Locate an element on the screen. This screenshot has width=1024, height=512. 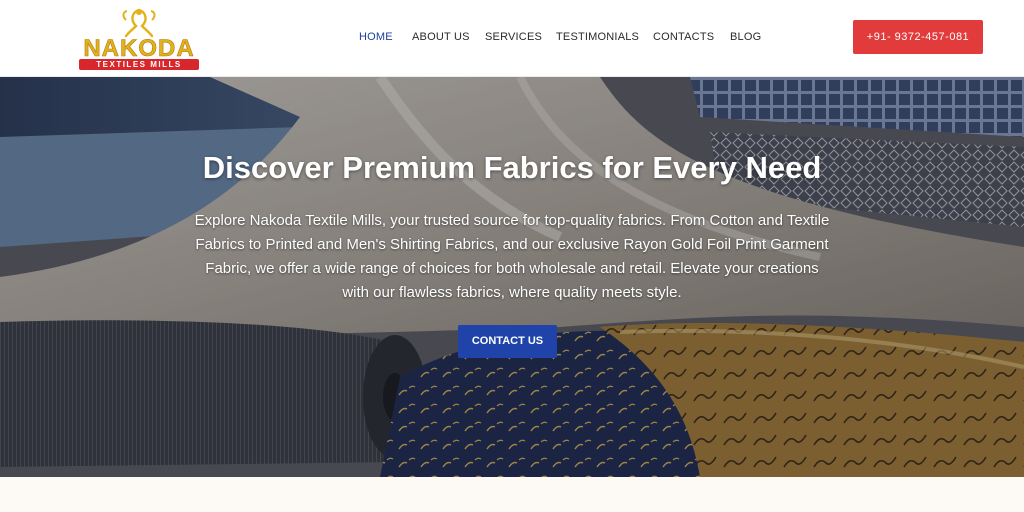
nav-item-contacts: CONTACTS is located at coordinates (683, 37).